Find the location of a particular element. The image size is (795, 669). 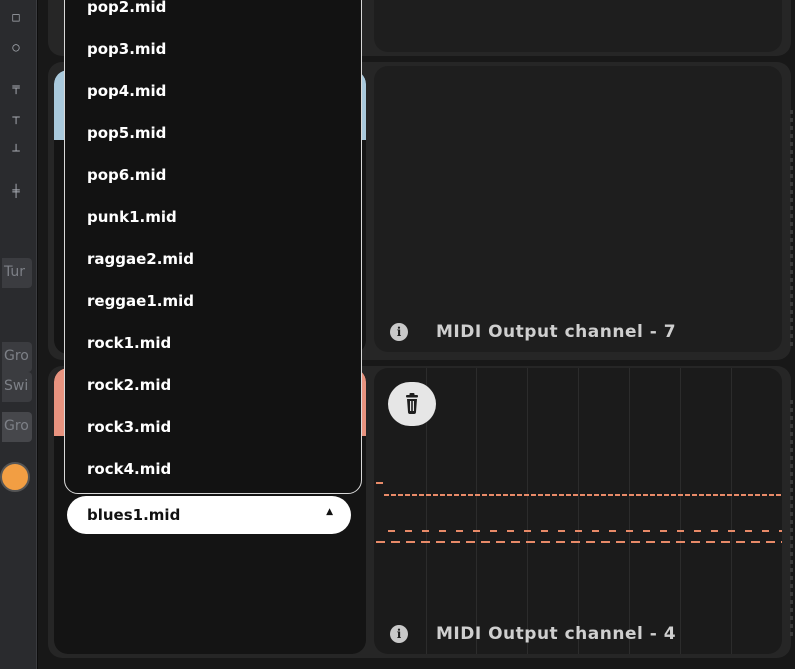

menu-item: punk1.mid is located at coordinates (132, 217).